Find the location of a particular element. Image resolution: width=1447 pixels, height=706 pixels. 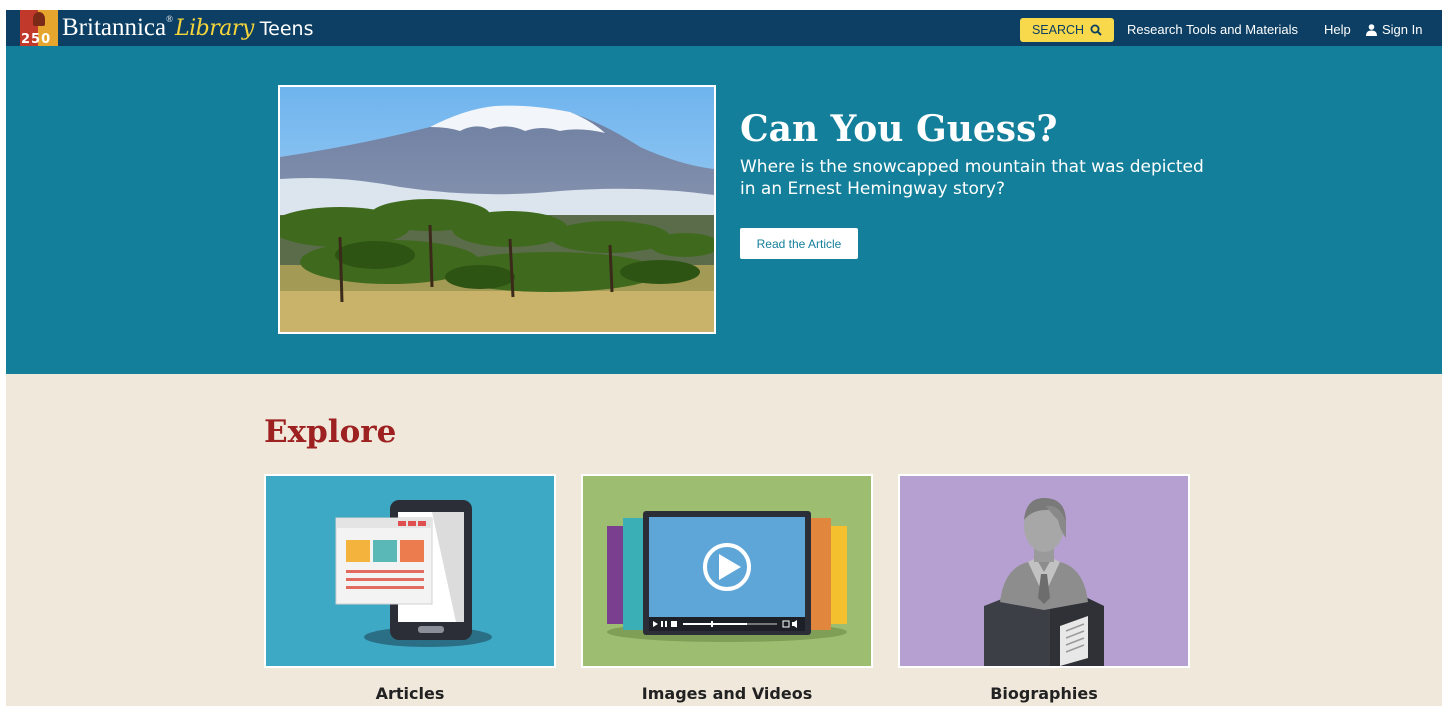

explore-heading: Explore is located at coordinates (330, 432).